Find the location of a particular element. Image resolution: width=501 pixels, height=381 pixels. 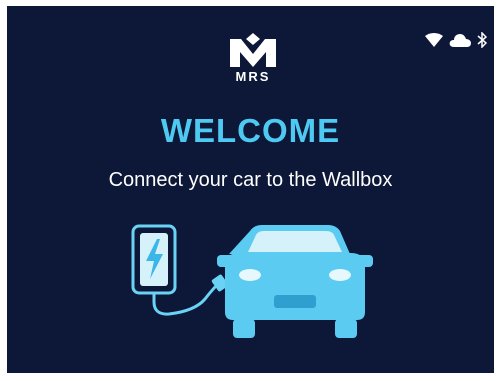

logo-text: MRS is located at coordinates (253, 76).